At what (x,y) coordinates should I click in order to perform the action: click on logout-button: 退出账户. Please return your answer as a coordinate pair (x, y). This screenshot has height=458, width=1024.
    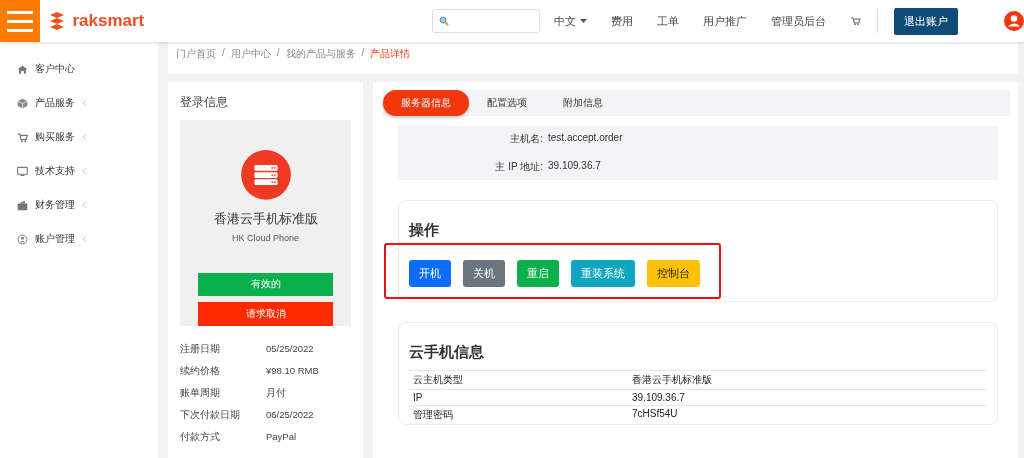
    Looking at the image, I should click on (926, 21).